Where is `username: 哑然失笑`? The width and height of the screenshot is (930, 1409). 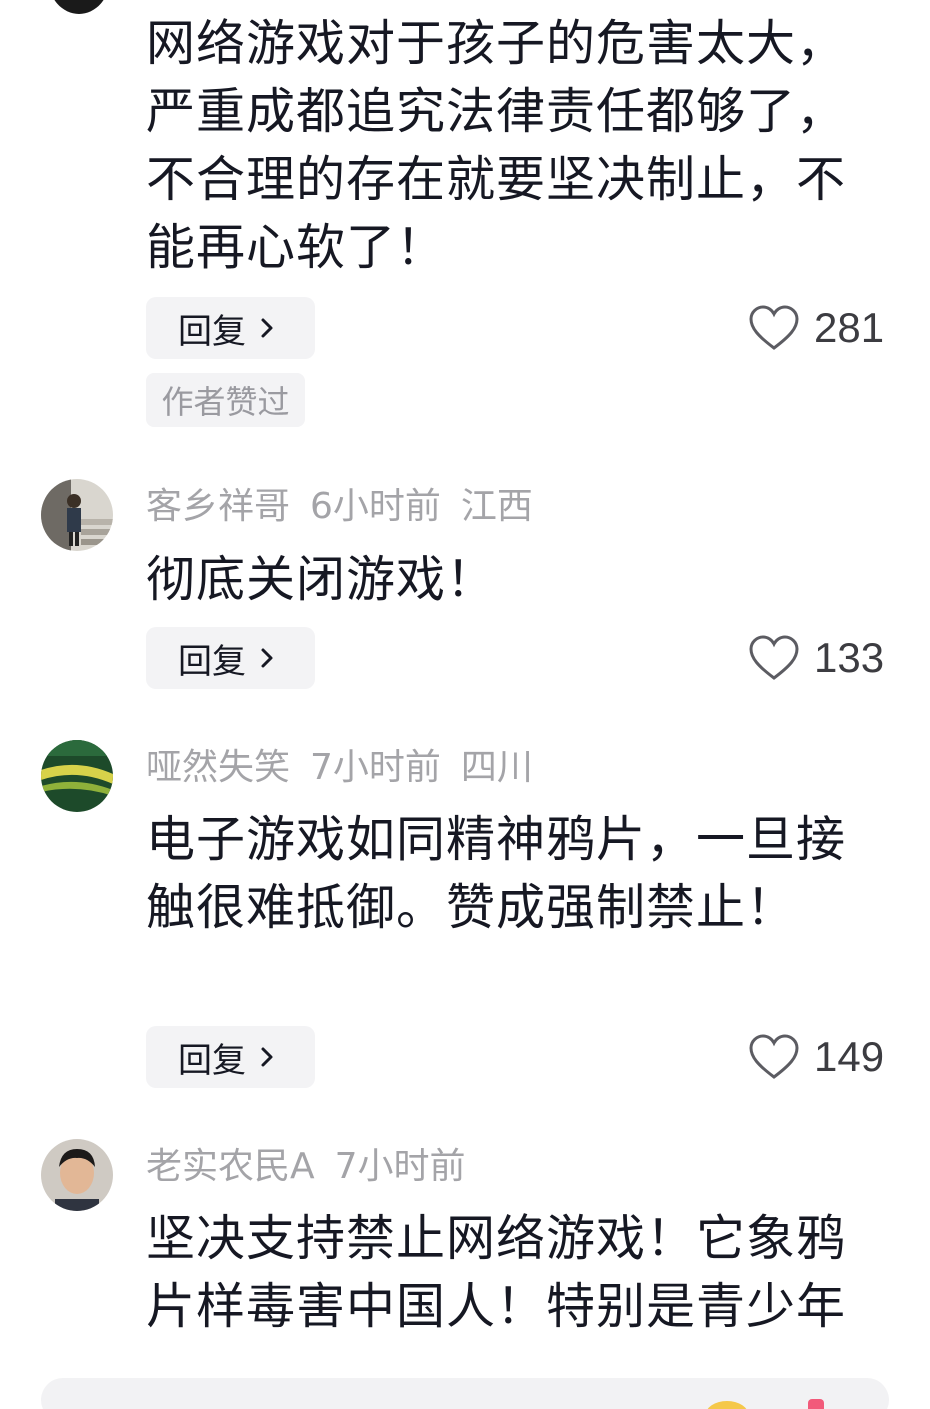 username: 哑然失笑 is located at coordinates (218, 767).